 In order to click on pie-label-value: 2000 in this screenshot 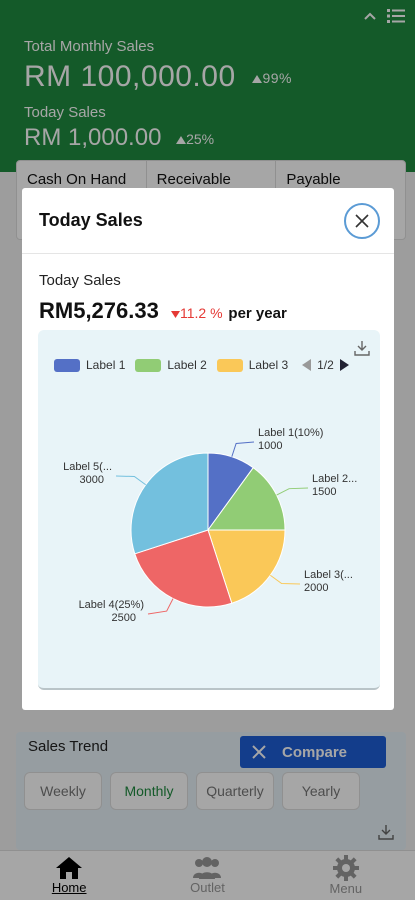, I will do `click(316, 588)`.